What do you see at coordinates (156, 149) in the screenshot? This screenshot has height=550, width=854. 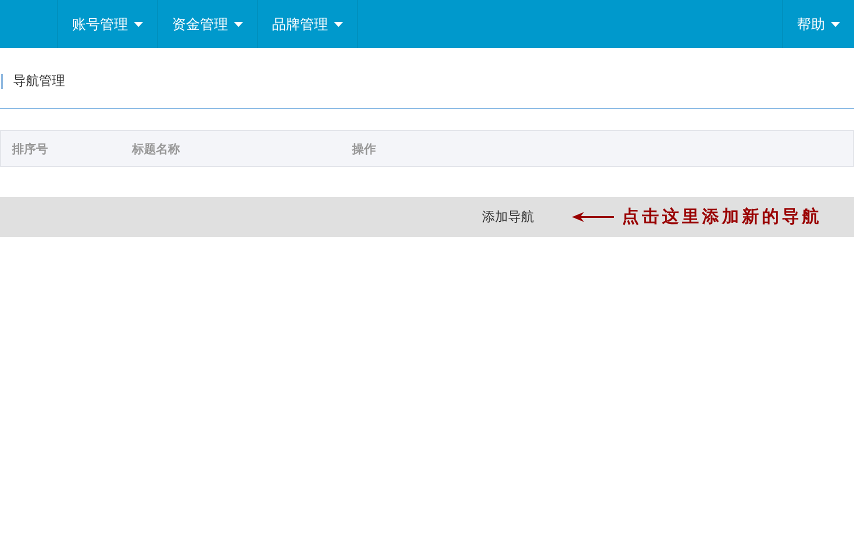 I see `column-header: 标题名称` at bounding box center [156, 149].